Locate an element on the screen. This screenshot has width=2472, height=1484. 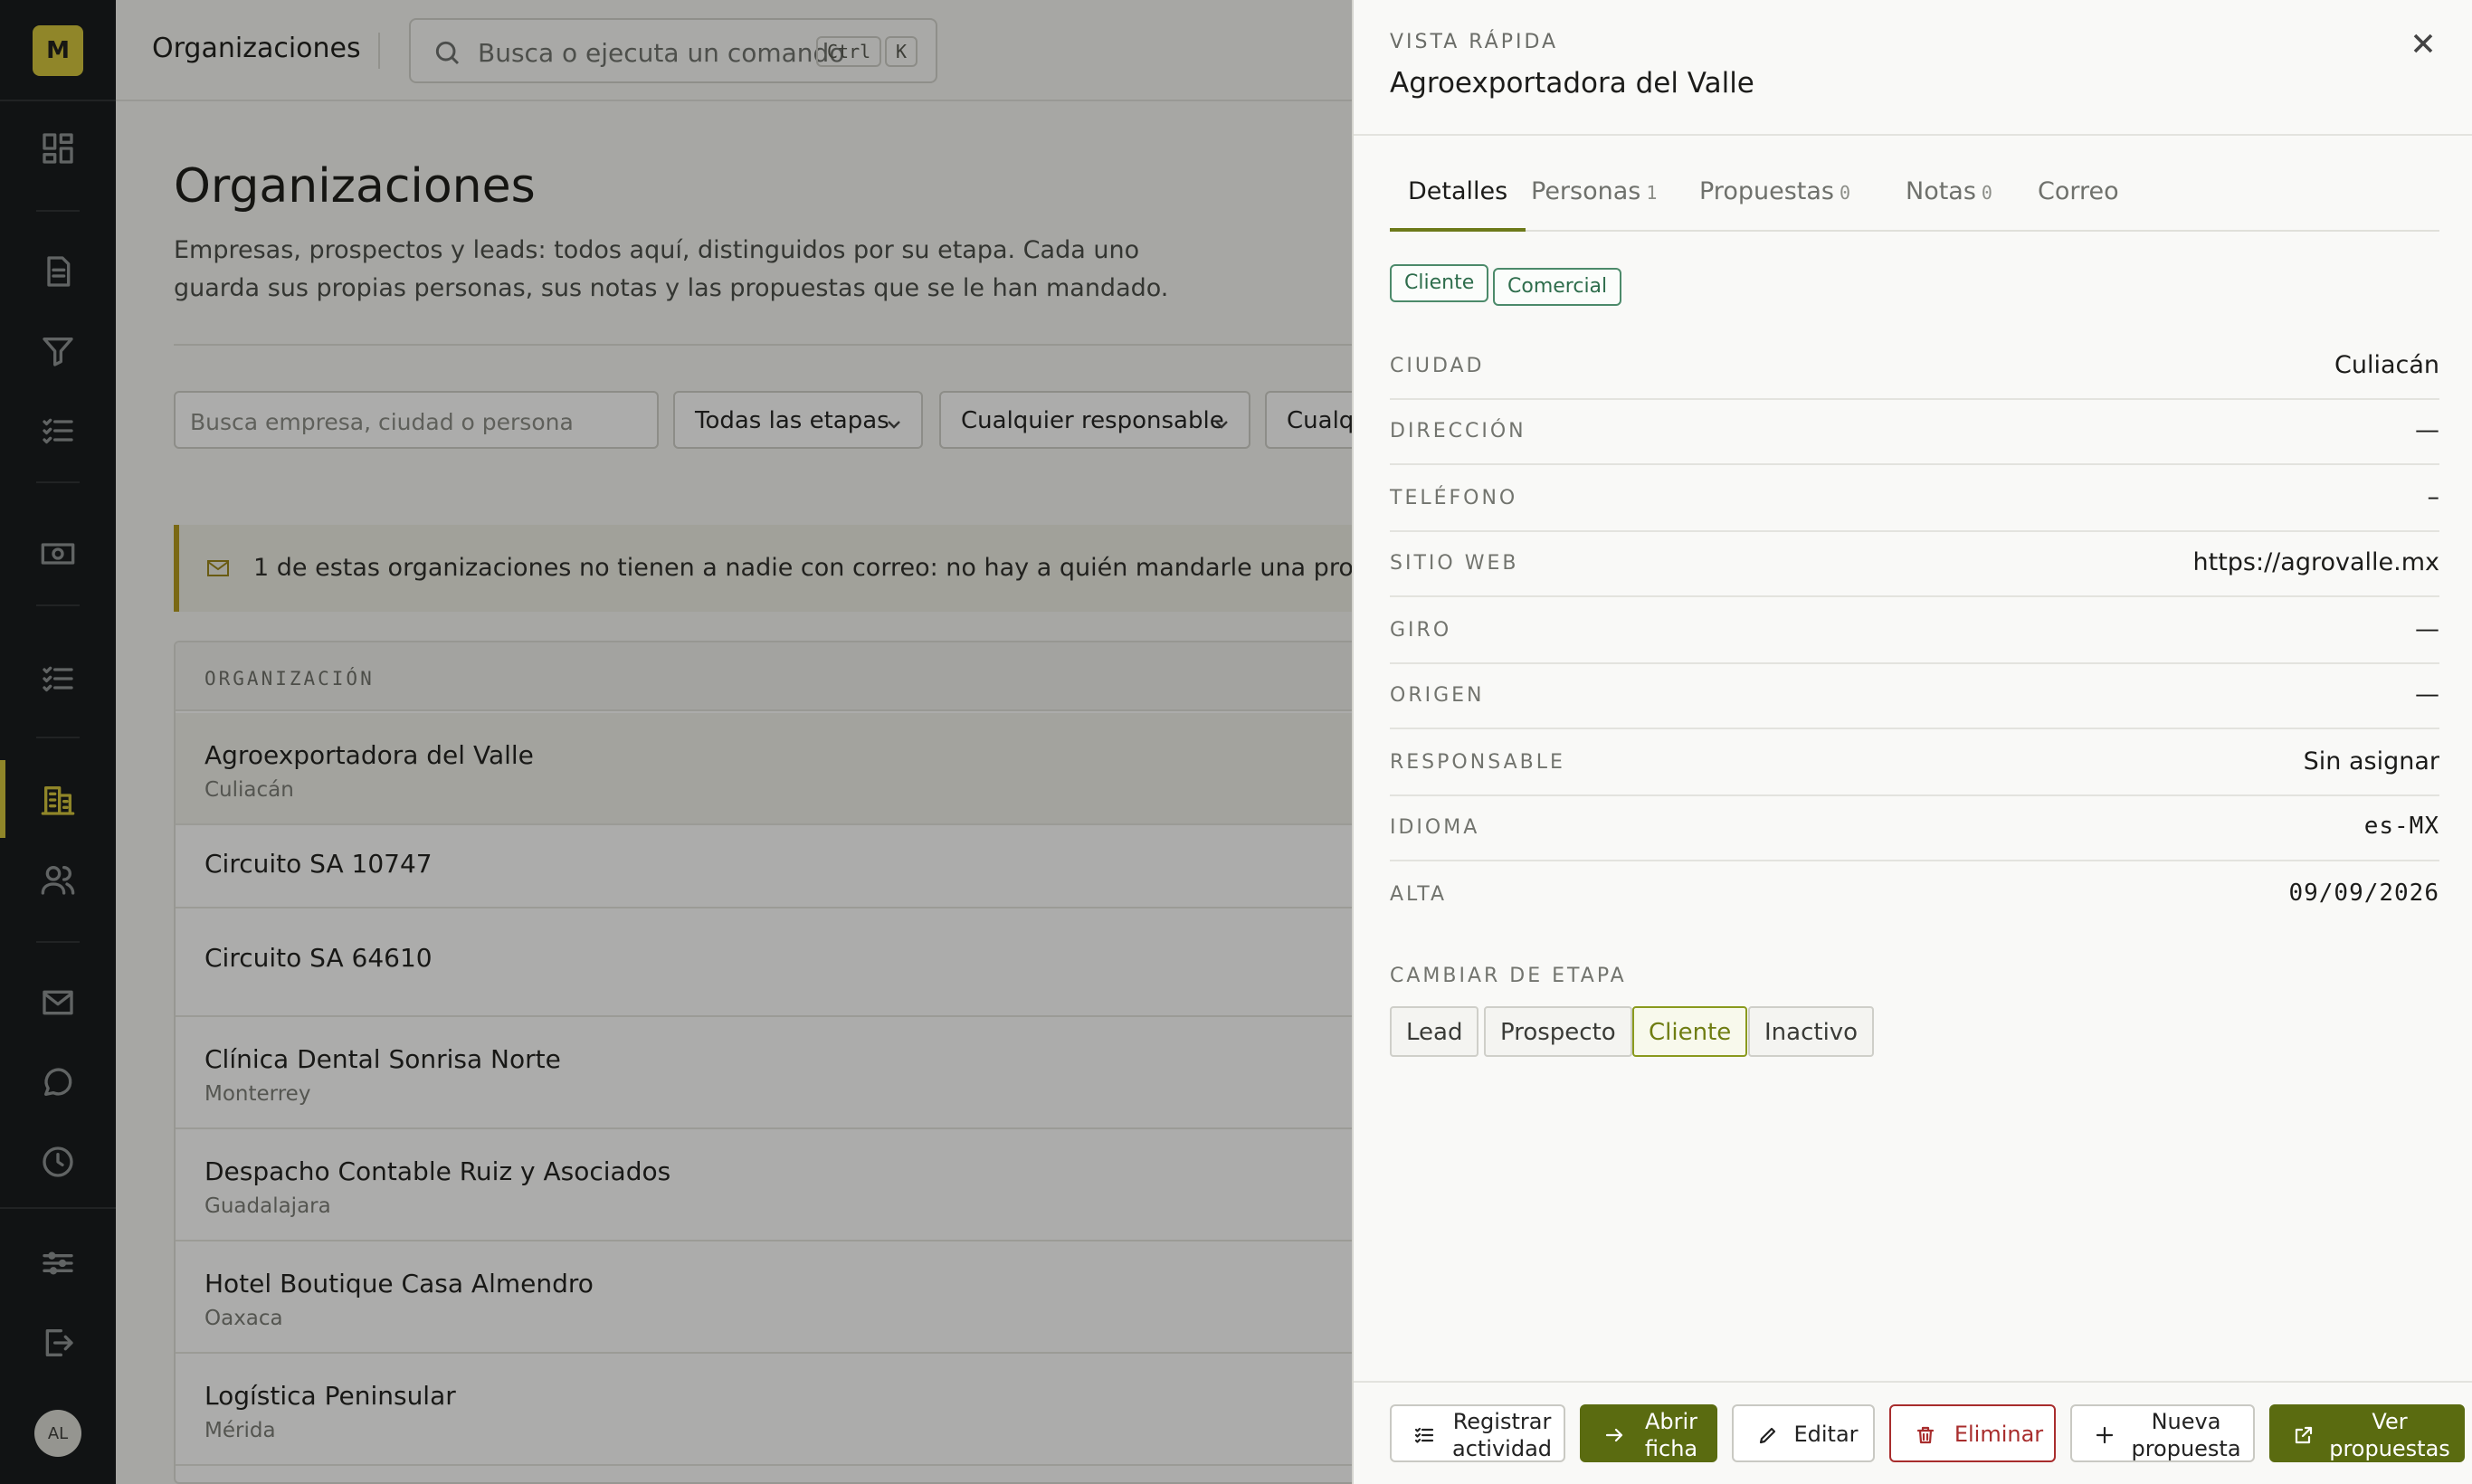
view-proposals-button: Ver propuestas is located at coordinates (2367, 1433).